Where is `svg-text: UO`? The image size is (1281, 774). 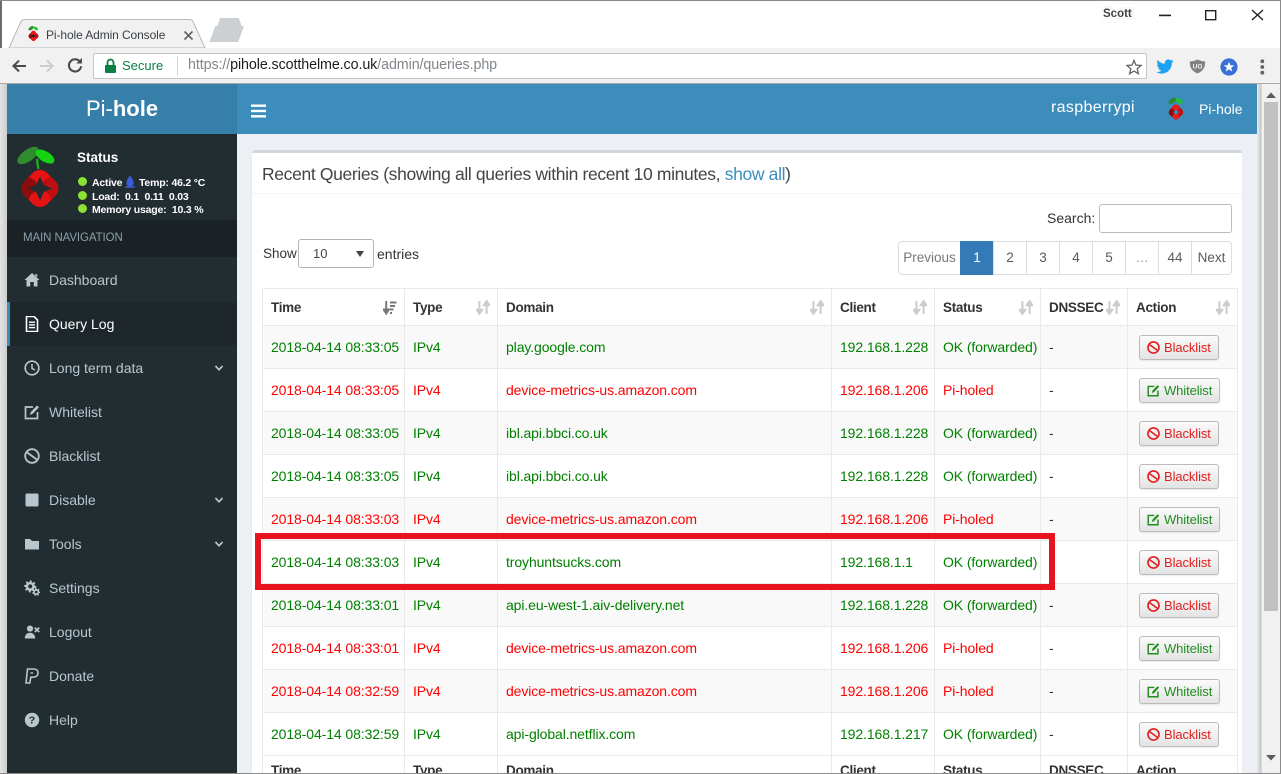 svg-text: UO is located at coordinates (1198, 67).